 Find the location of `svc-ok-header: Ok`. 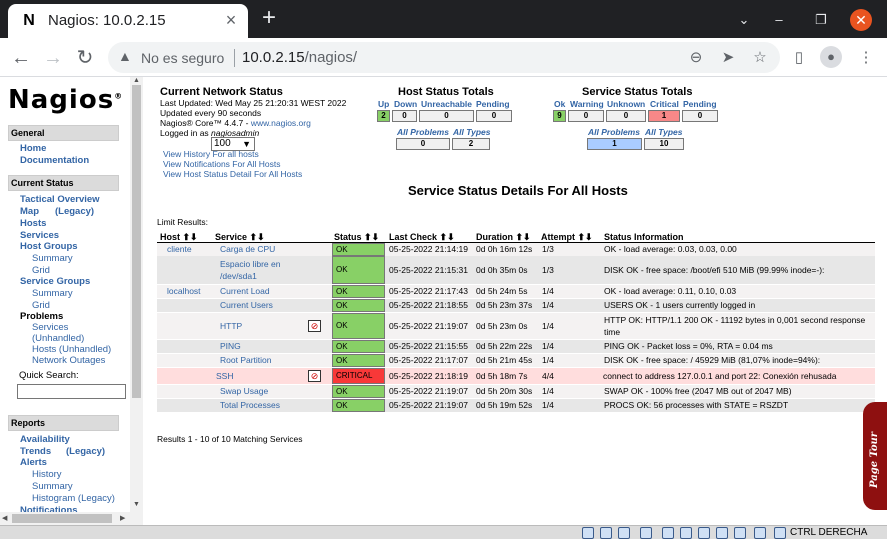

svc-ok-header: Ok is located at coordinates (559, 104).